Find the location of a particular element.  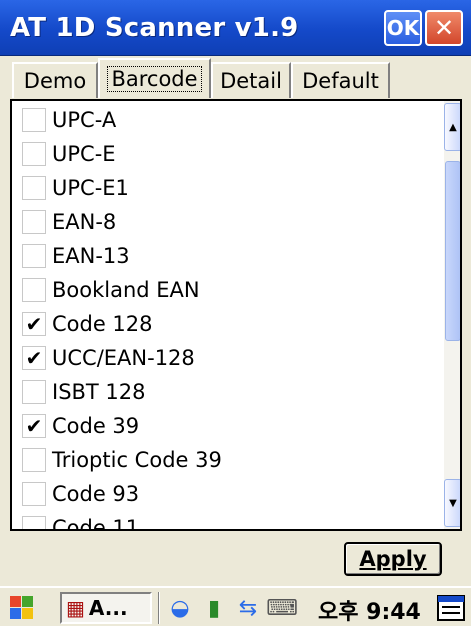

tab-label: Barcode is located at coordinates (154, 79).